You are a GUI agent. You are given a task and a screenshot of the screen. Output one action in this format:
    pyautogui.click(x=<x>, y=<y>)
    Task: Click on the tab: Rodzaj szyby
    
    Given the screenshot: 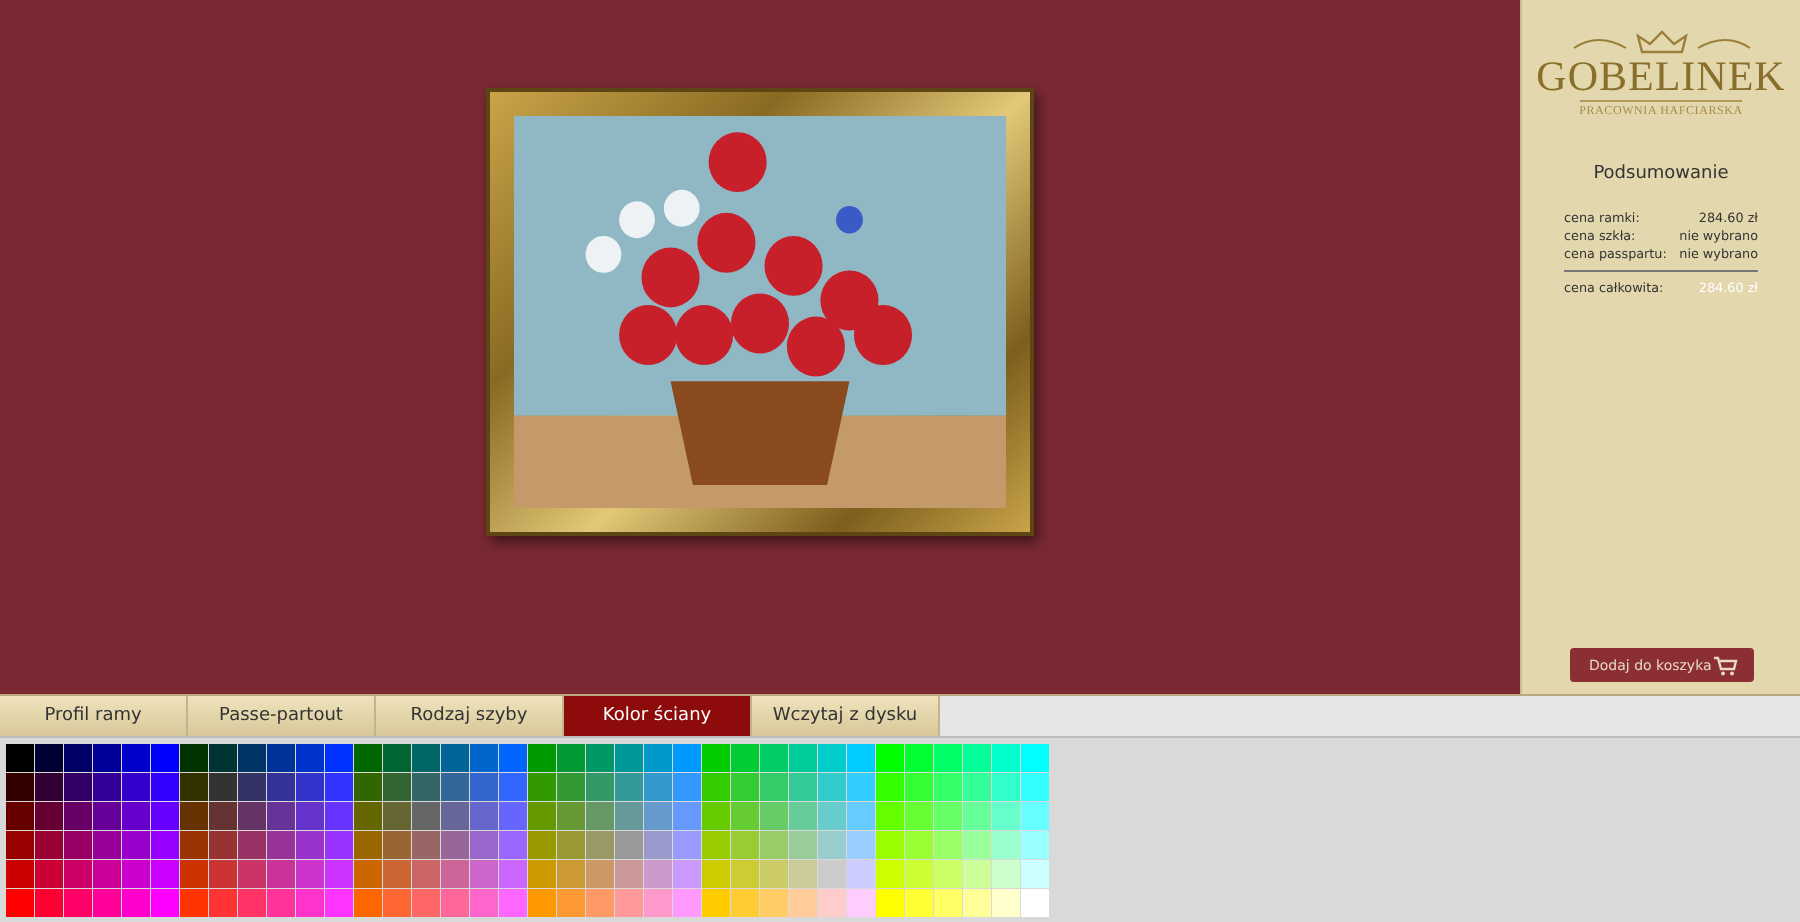 What is the action you would take?
    pyautogui.click(x=470, y=716)
    